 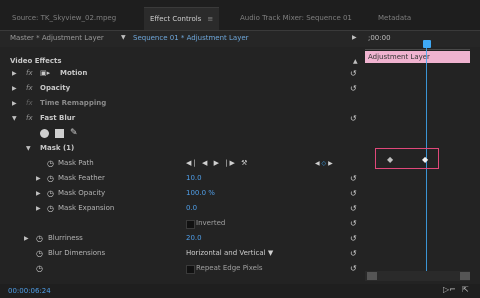 I want to click on blur-dimensions-dropdown: Horizontal and Vertical ▼, so click(x=229, y=253).